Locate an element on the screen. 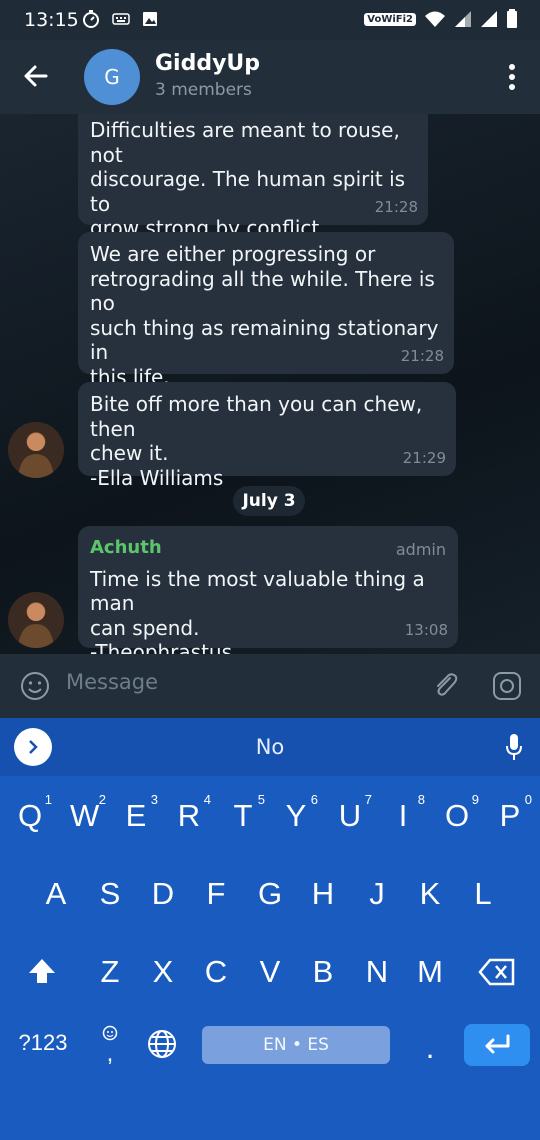  vowifi-badge: VoWiFi2 is located at coordinates (390, 19).